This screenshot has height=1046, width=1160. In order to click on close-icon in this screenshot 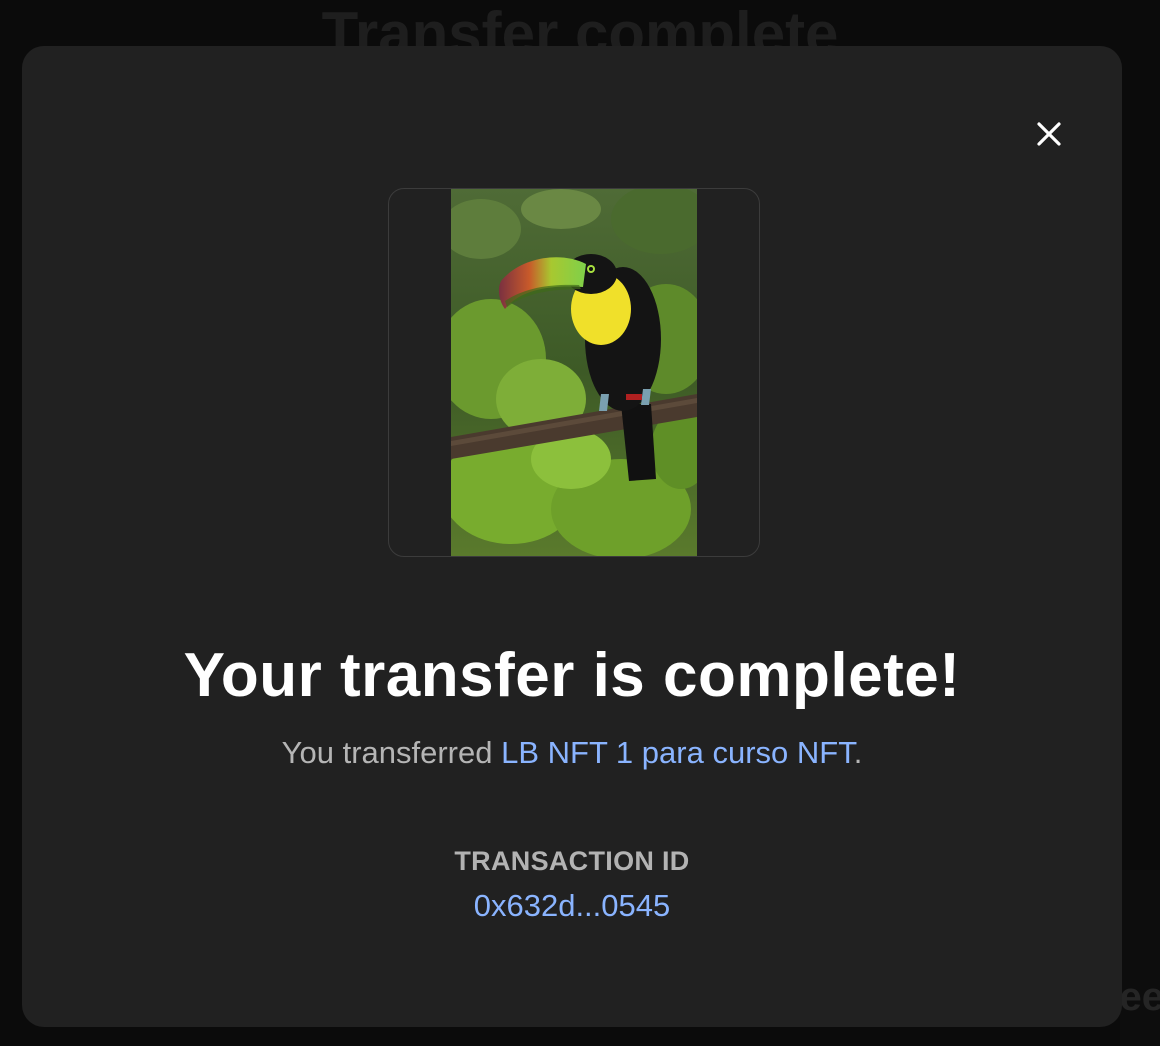, I will do `click(1049, 134)`.